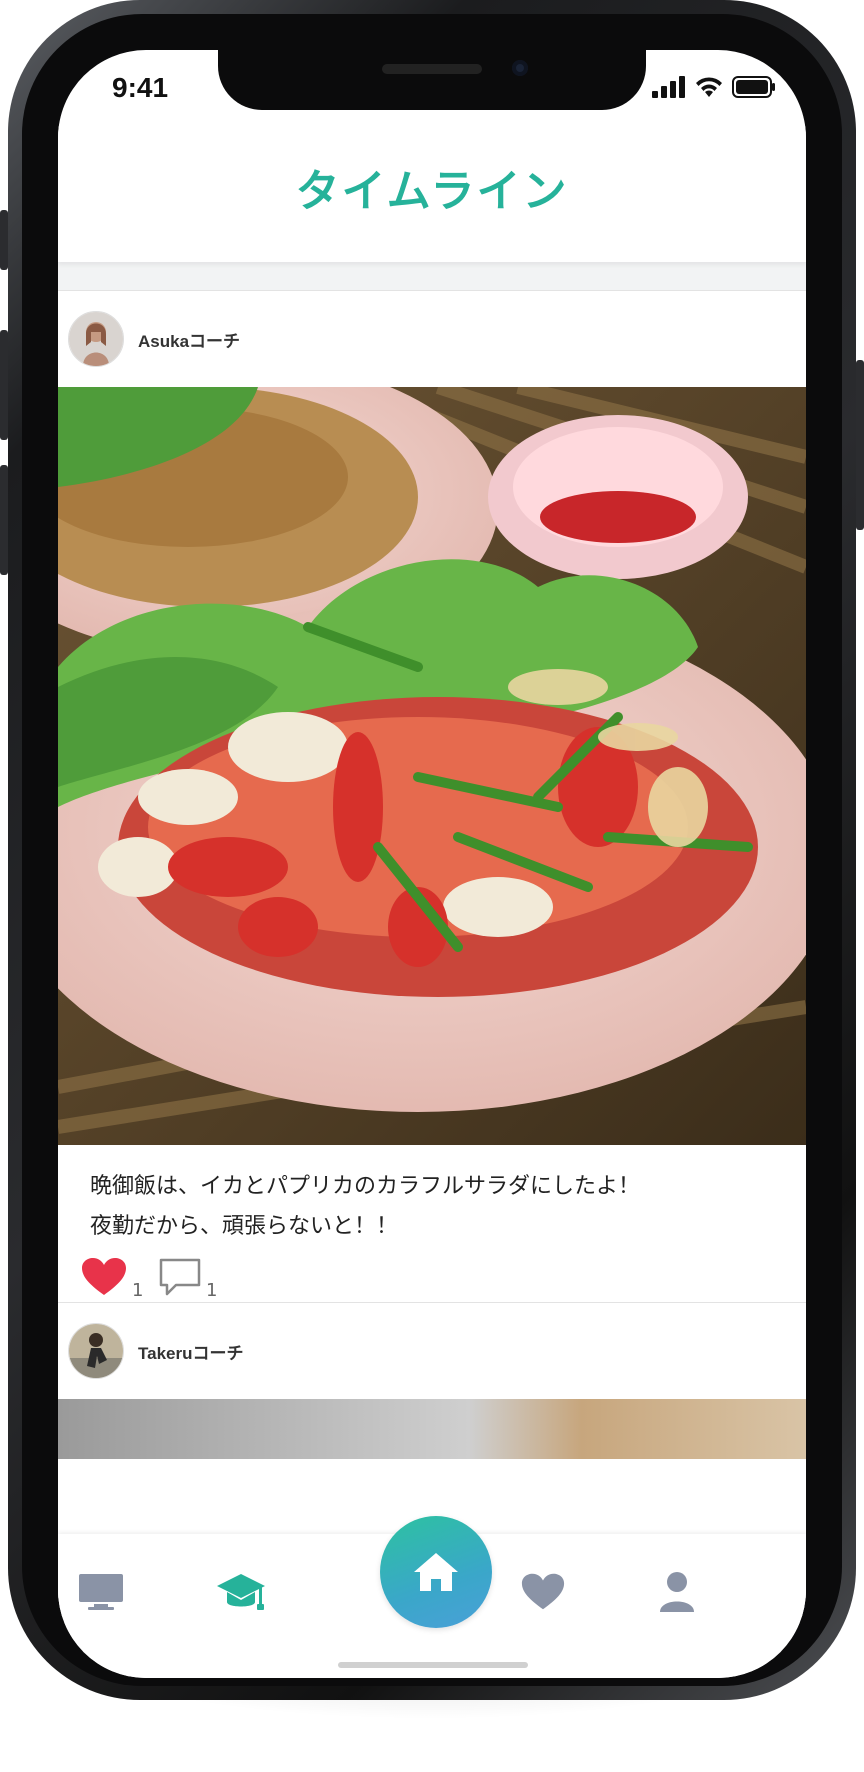  I want to click on mute-switch, so click(4, 240).